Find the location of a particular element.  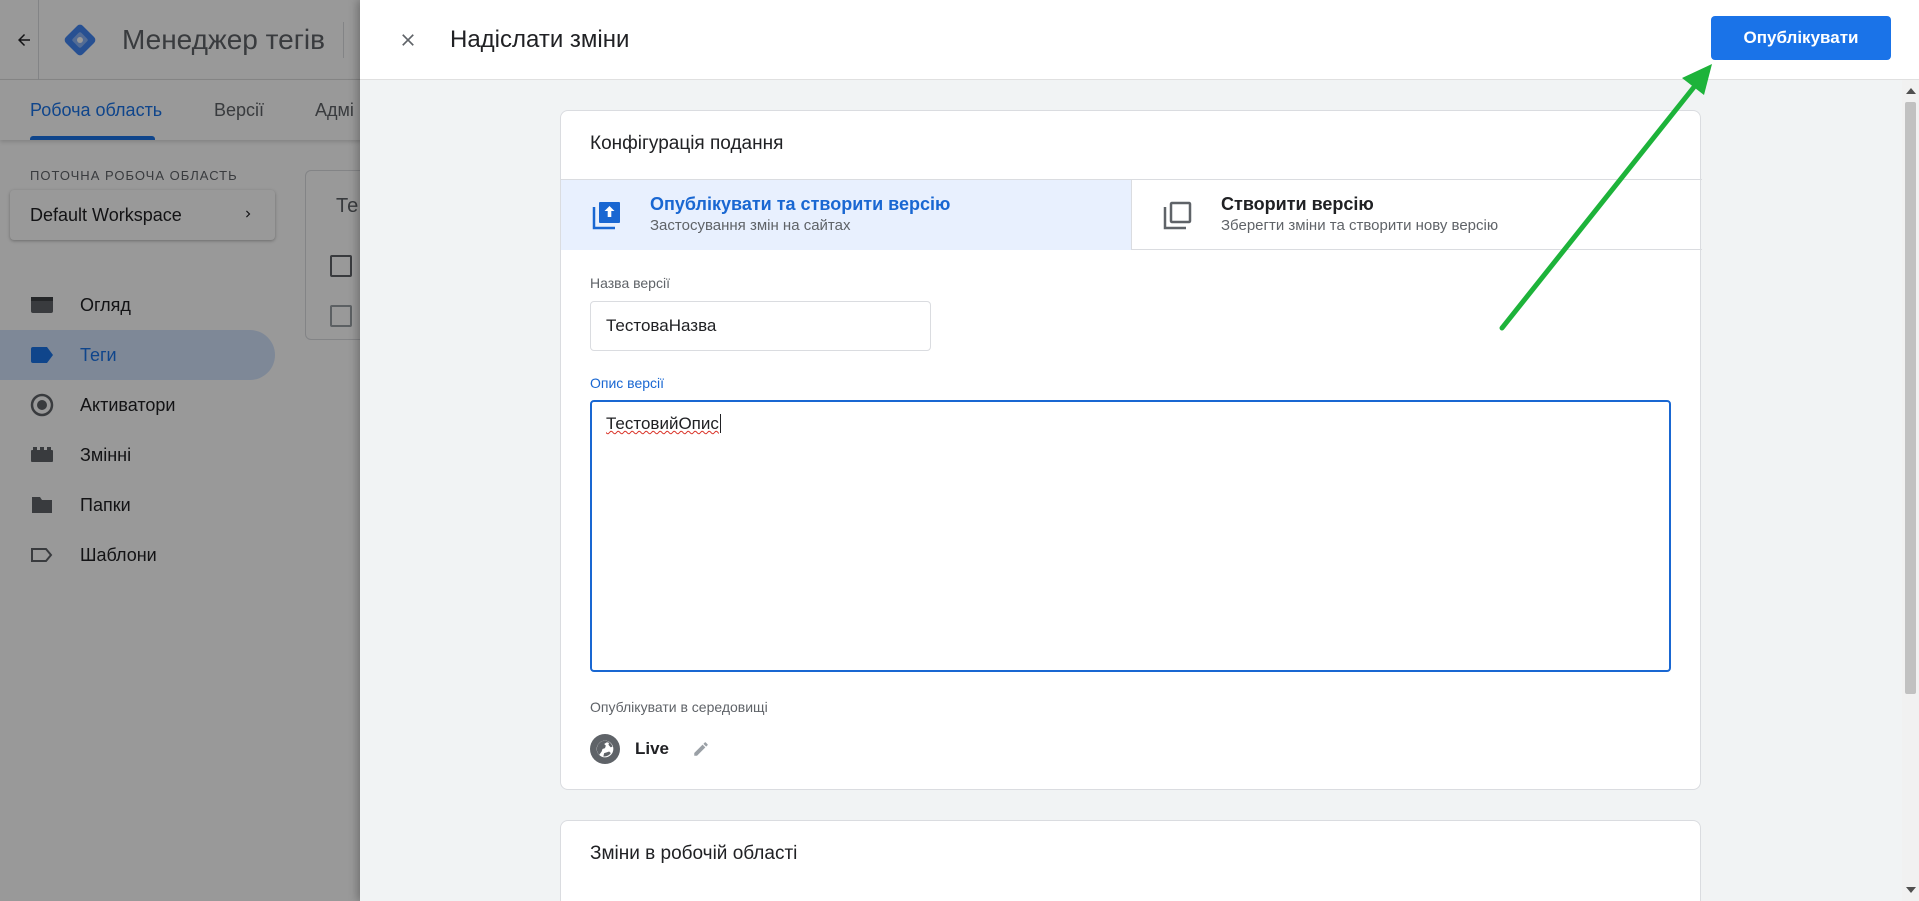

panel-title: Надіслати зміни is located at coordinates (540, 39).